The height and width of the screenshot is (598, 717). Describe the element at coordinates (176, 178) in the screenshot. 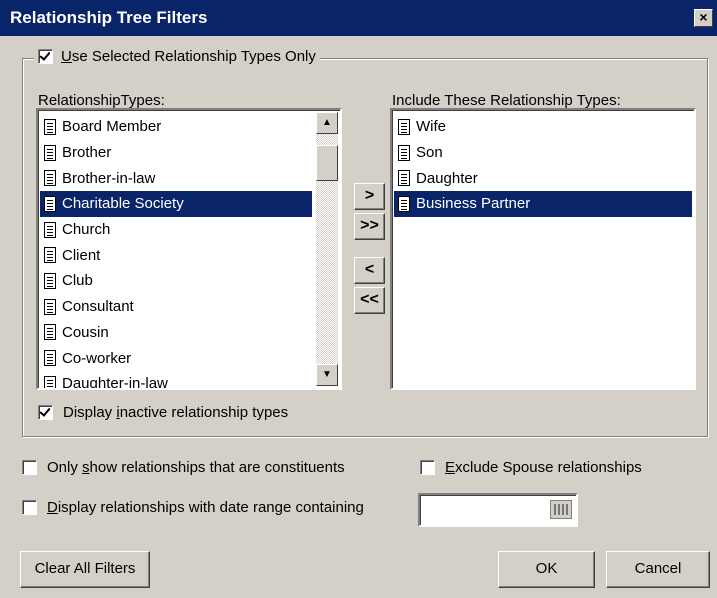

I see `list-item: Brother-in-law` at that location.